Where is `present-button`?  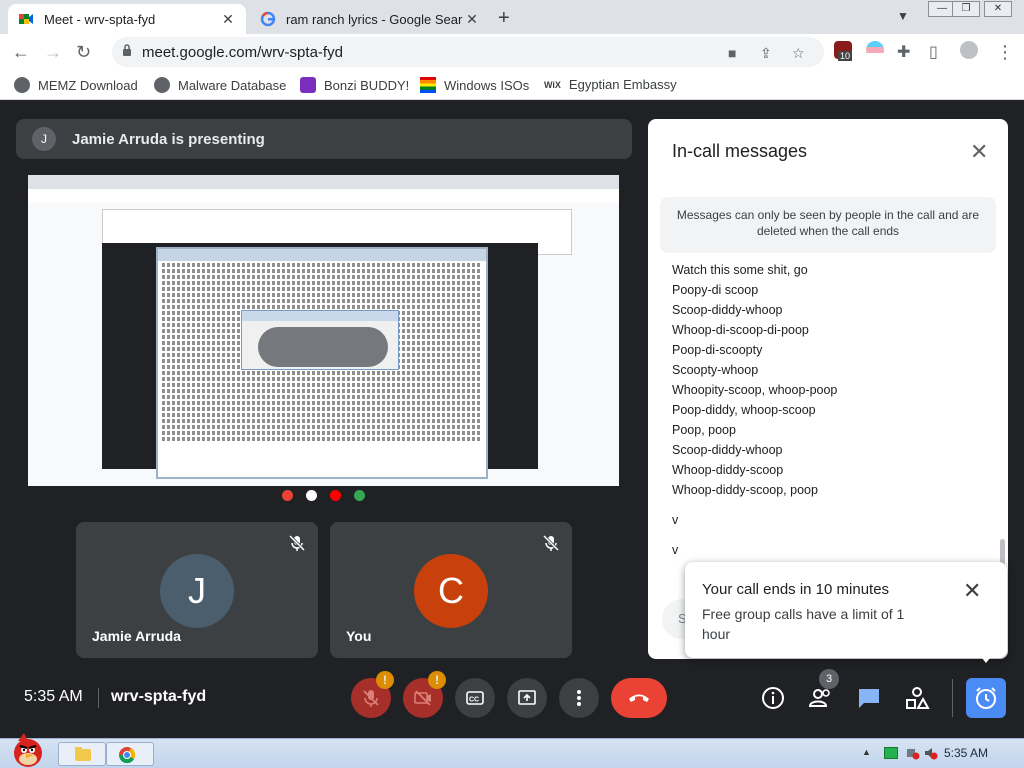 present-button is located at coordinates (527, 698).